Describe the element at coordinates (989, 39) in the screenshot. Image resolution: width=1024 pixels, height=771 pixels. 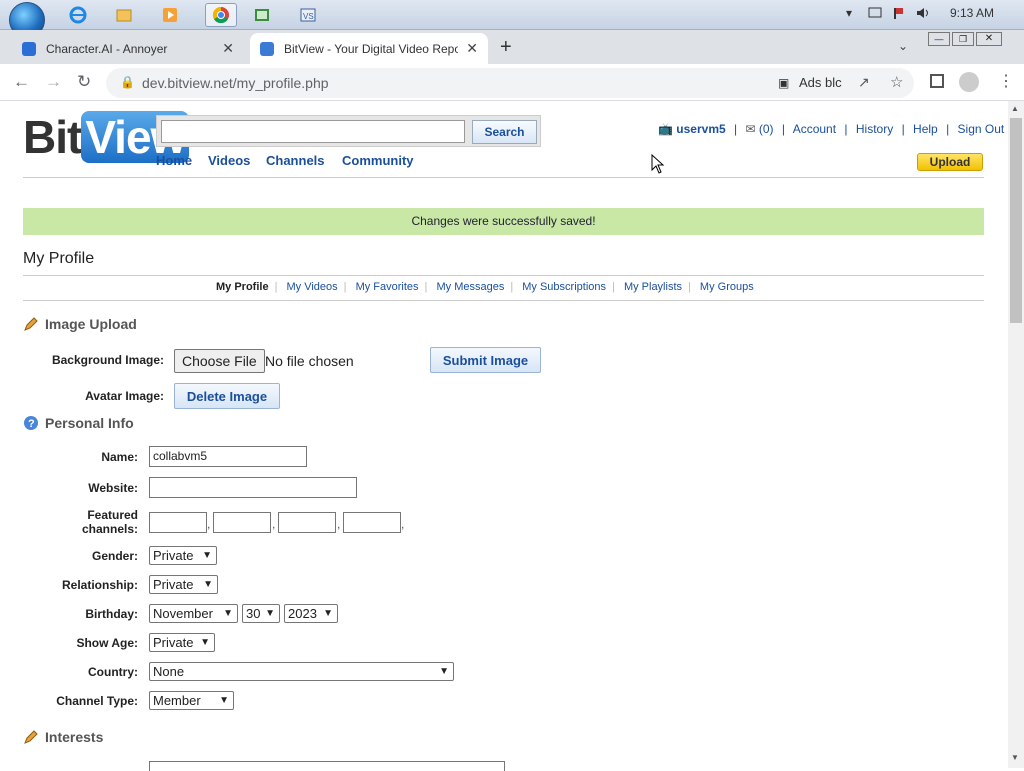
I see `close-window-icon: ✕` at that location.